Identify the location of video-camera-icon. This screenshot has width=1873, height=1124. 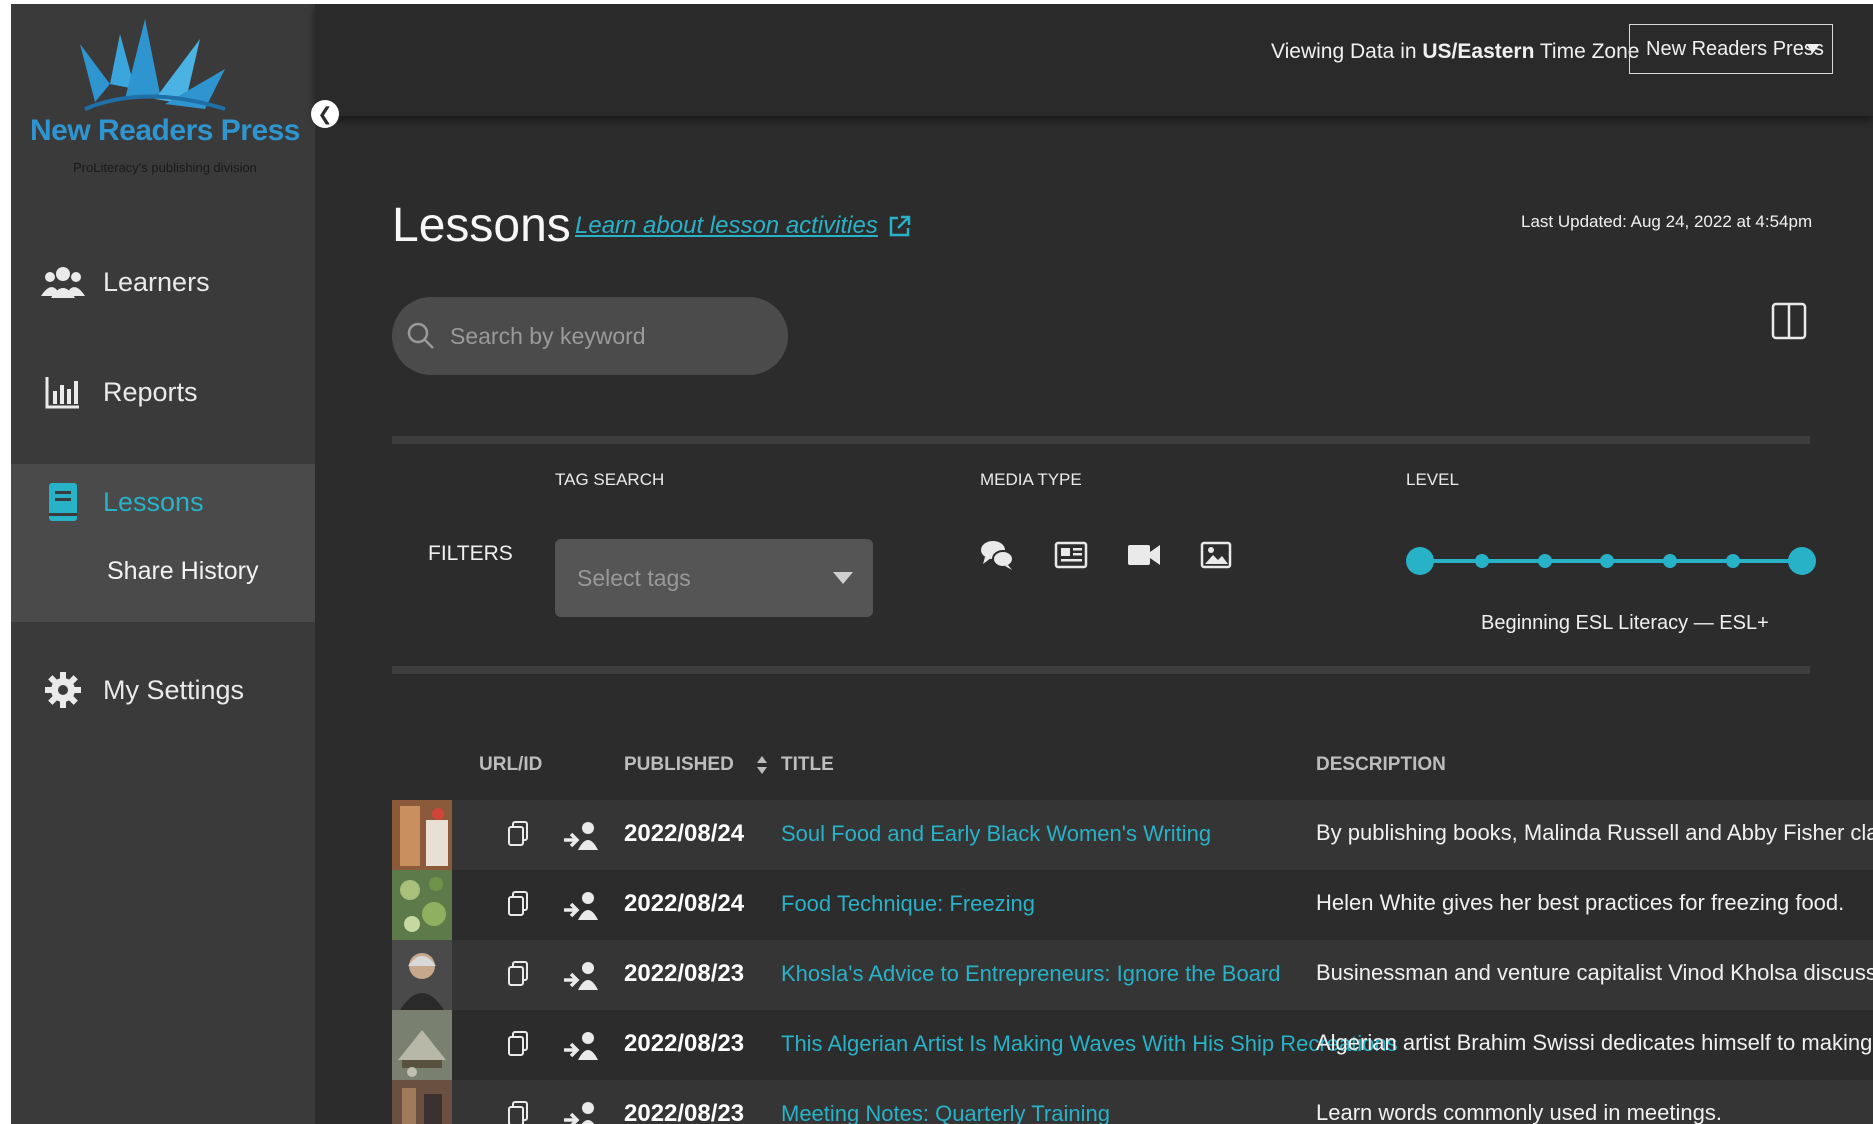
(1144, 555).